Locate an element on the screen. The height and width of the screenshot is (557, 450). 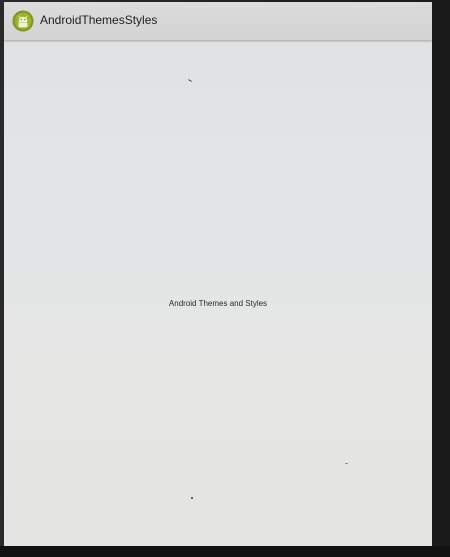
action-bar: AndroidThemesStyles is located at coordinates (218, 21).